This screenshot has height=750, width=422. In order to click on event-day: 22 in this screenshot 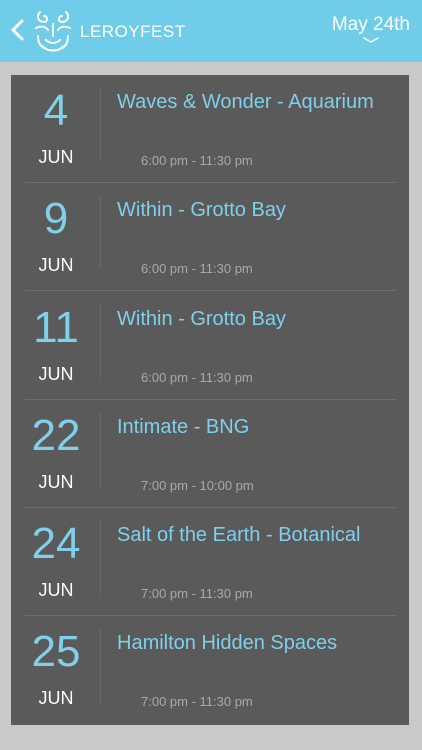, I will do `click(56, 435)`.